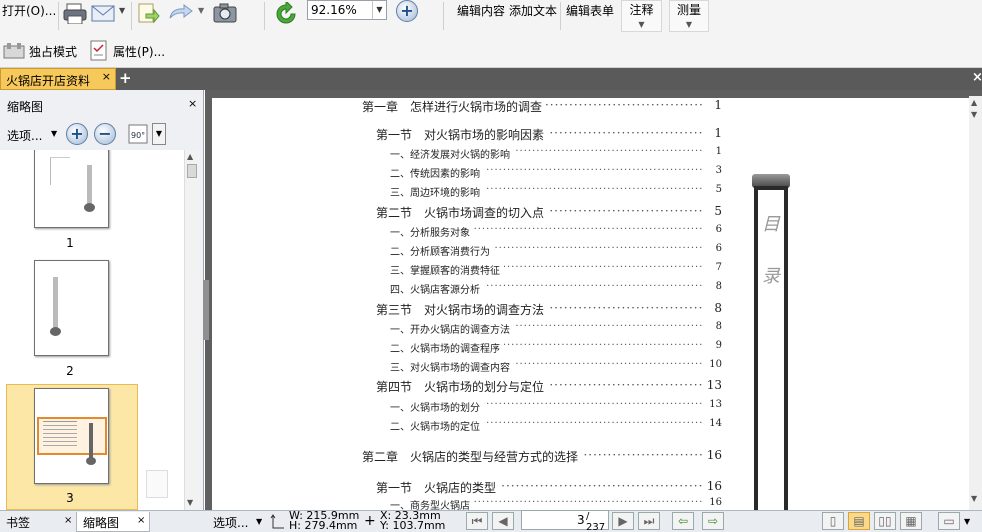 This screenshot has height=532, width=982. Describe the element at coordinates (712, 229) in the screenshot. I see `toc-entry-page: 6` at that location.